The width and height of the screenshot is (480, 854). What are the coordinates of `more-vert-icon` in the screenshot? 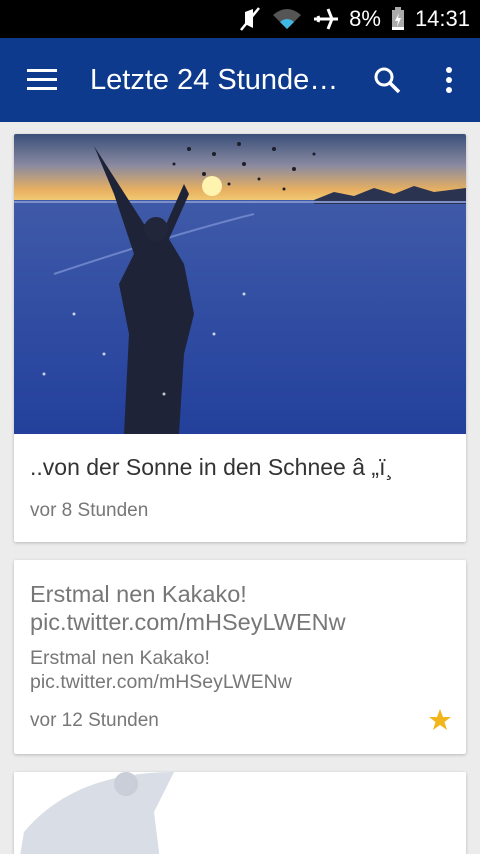 It's located at (449, 80).